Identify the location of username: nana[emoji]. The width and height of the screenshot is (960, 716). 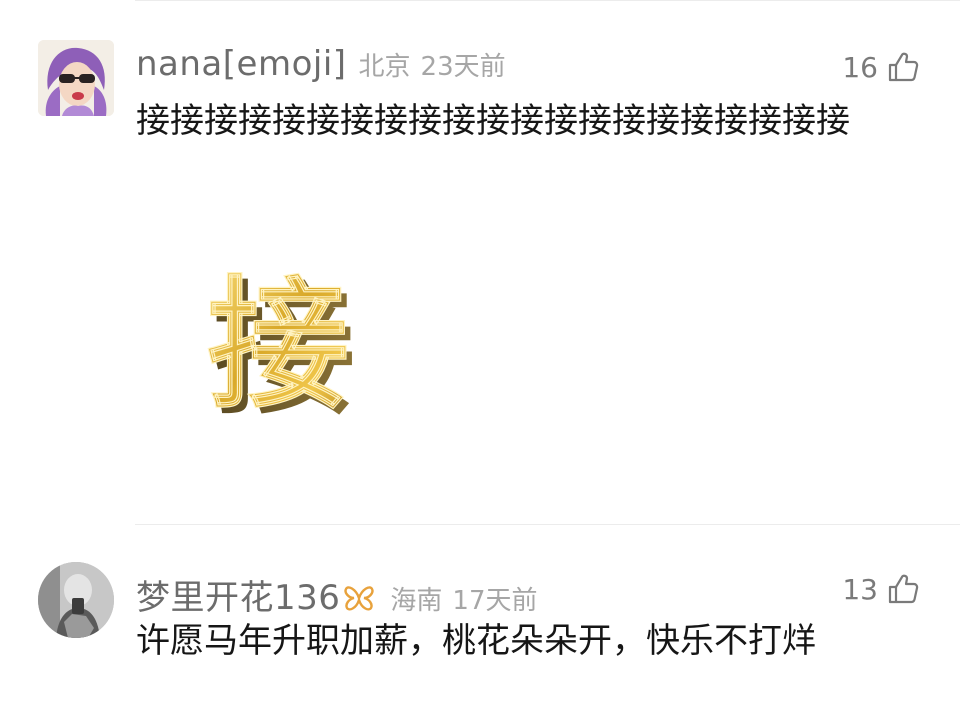
(241, 64).